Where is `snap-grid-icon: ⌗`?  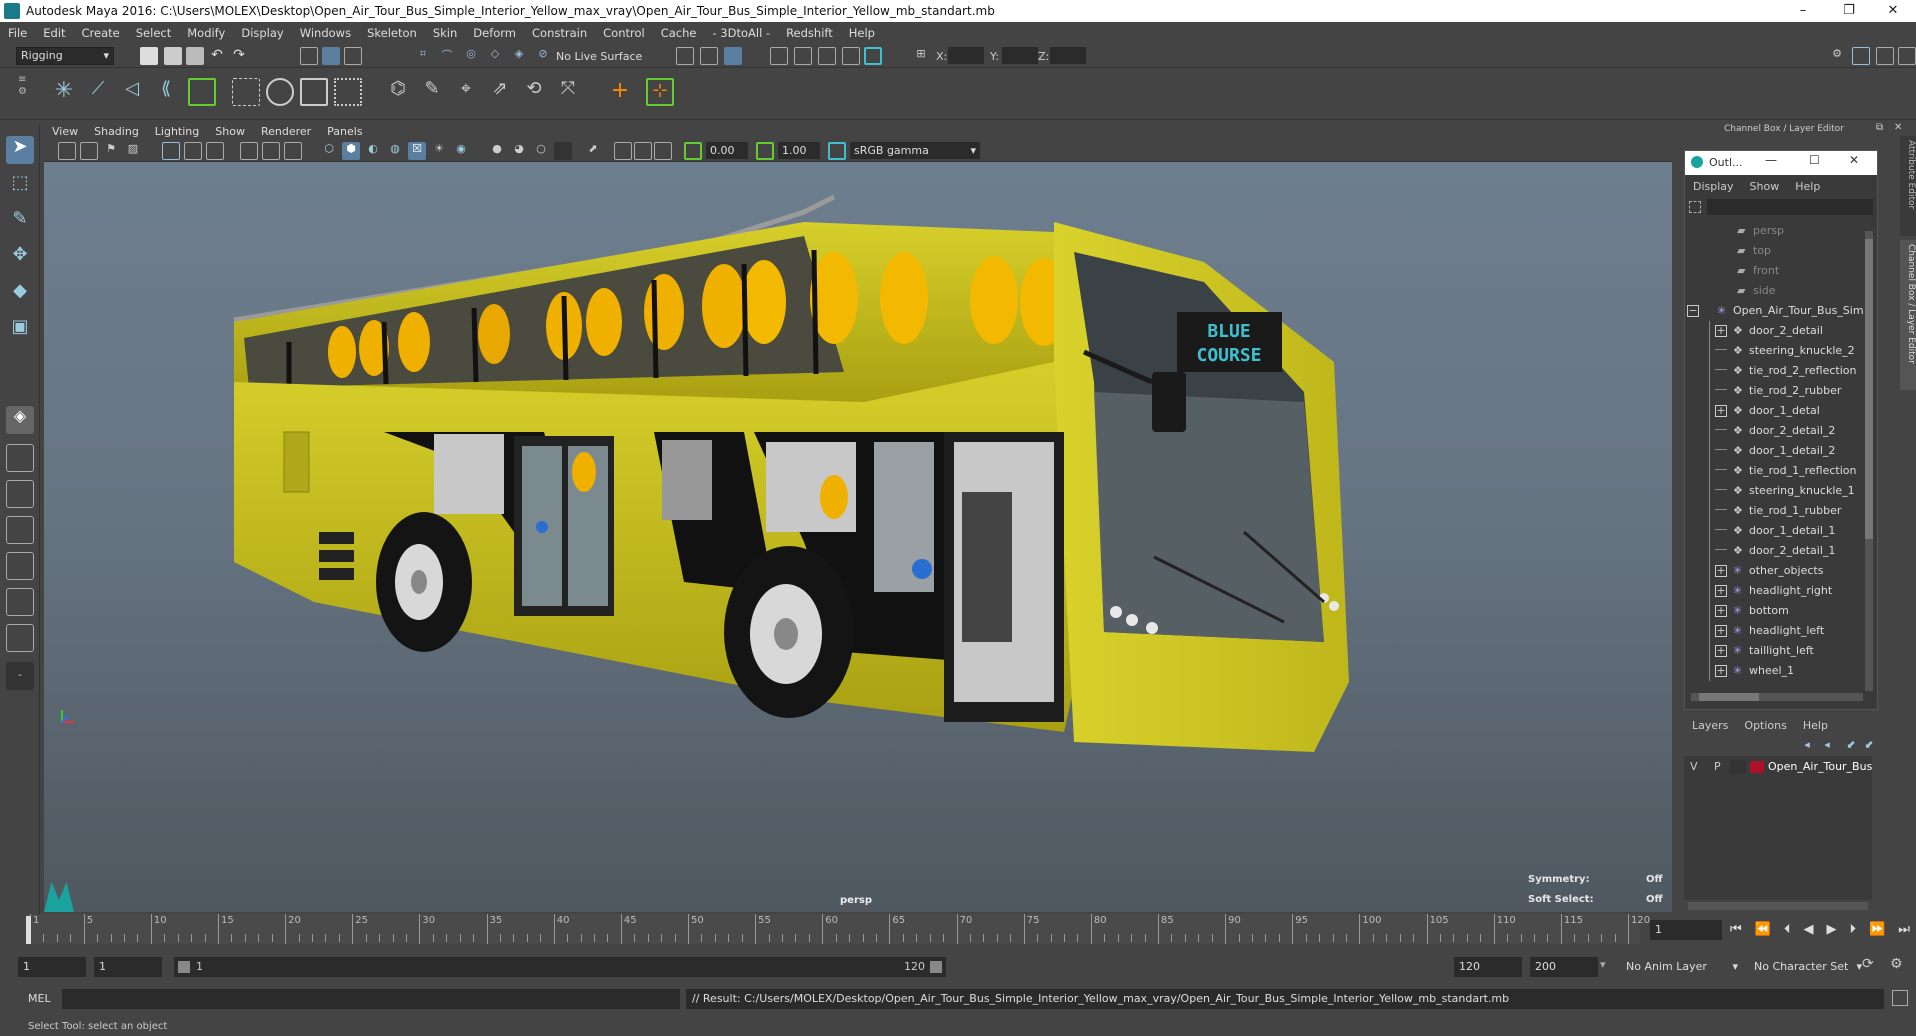
snap-grid-icon: ⌗ is located at coordinates (423, 56).